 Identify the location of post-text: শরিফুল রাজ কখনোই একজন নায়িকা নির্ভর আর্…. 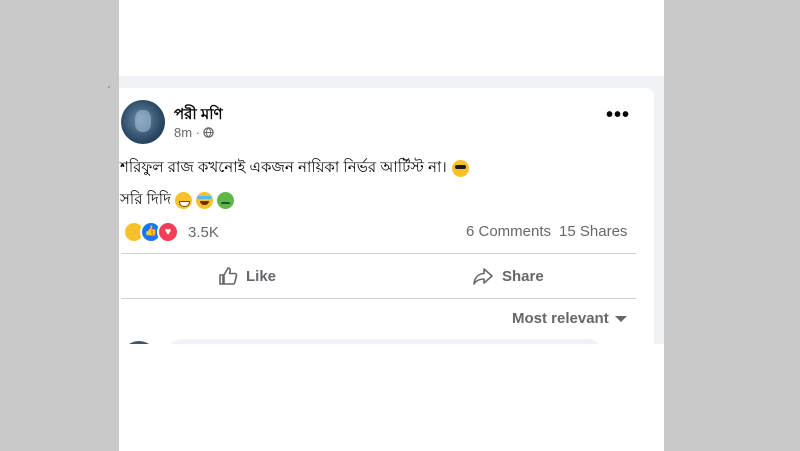
(283, 167).